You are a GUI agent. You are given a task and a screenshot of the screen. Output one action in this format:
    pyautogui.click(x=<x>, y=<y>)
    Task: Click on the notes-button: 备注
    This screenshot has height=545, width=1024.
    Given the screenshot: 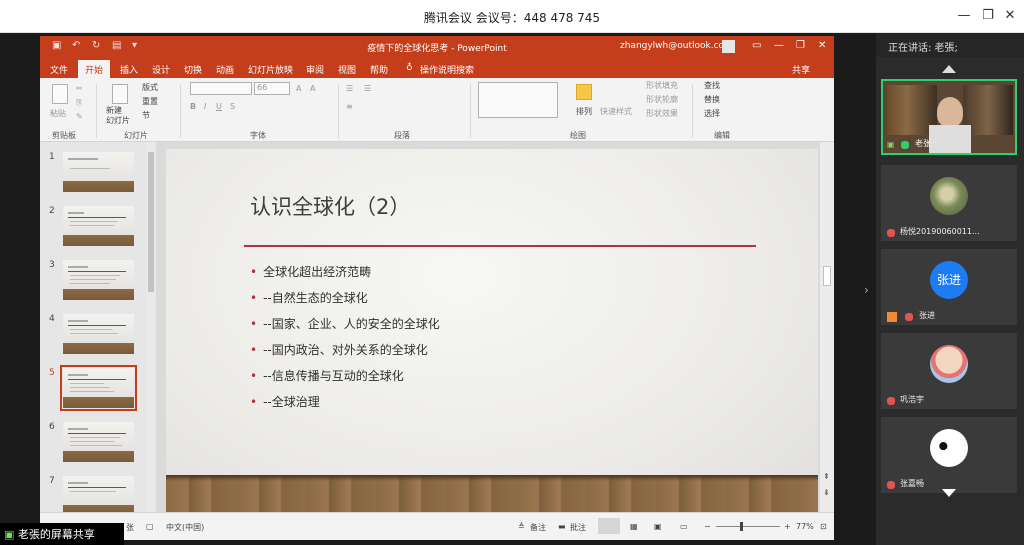 What is the action you would take?
    pyautogui.click(x=538, y=527)
    